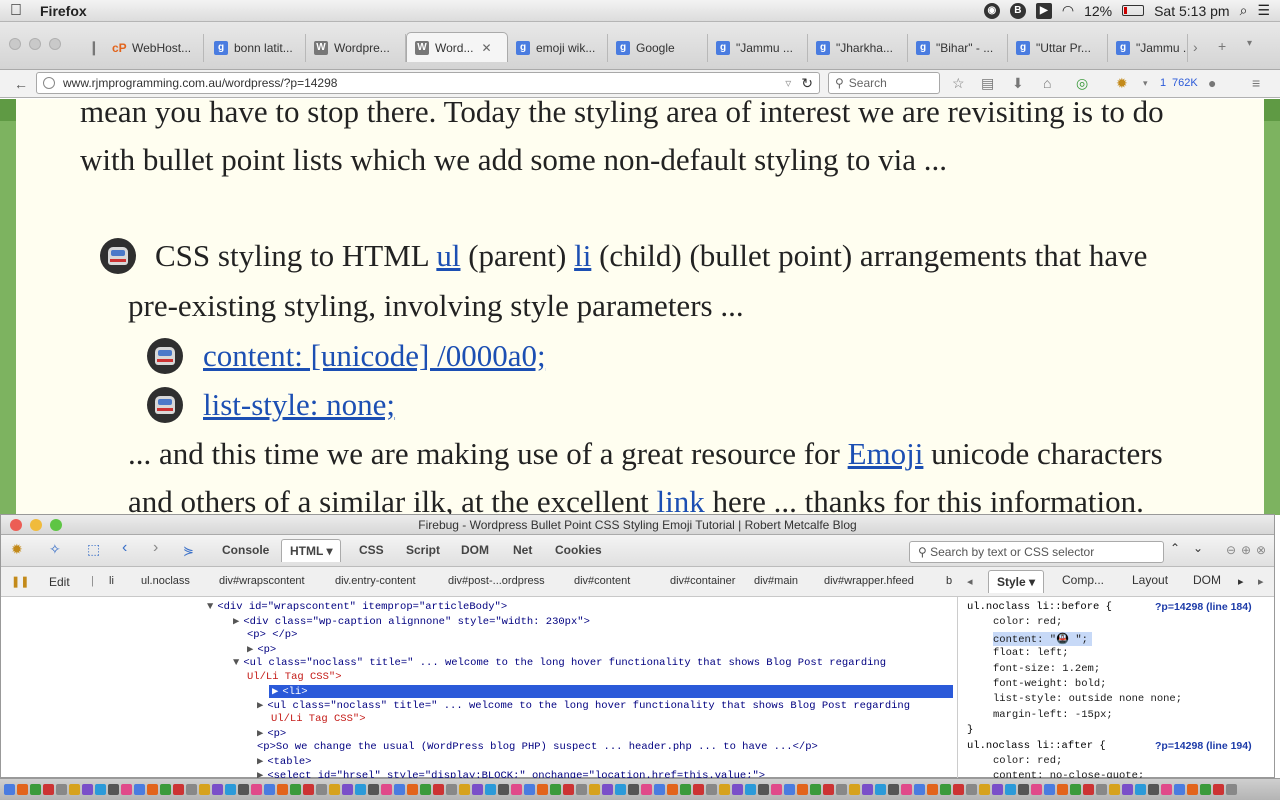 The image size is (1280, 800). What do you see at coordinates (1133, 10) in the screenshot?
I see `battery-icon` at bounding box center [1133, 10].